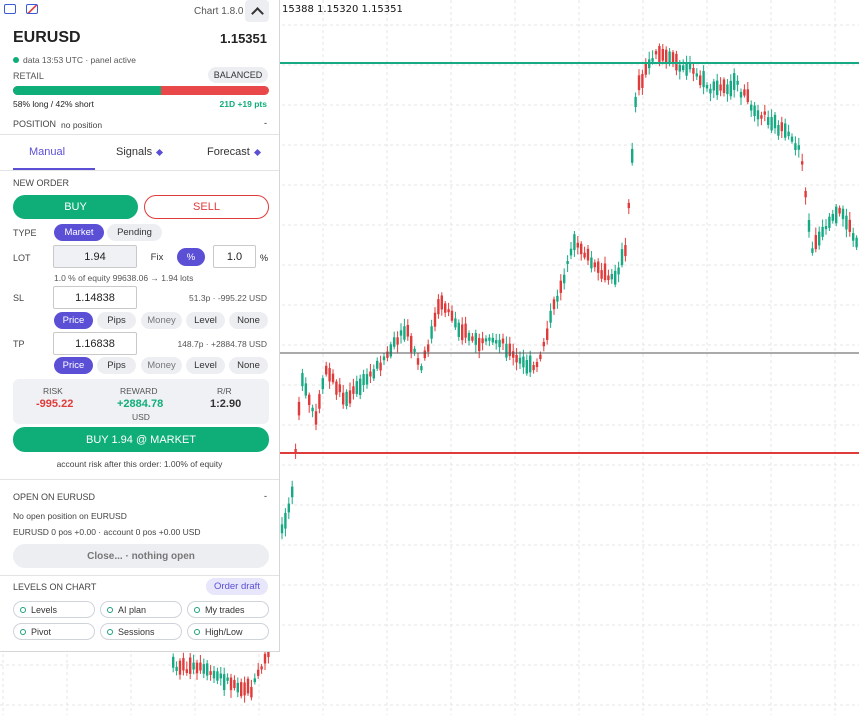  Describe the element at coordinates (32, 9) in the screenshot. I see `news-icon` at that location.